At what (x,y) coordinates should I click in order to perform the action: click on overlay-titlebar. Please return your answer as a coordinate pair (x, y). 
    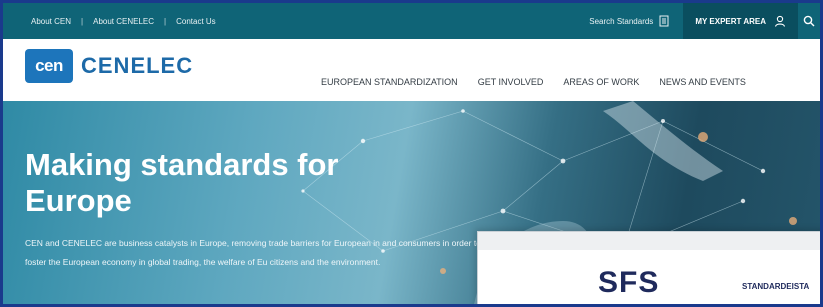
    Looking at the image, I should click on (649, 241).